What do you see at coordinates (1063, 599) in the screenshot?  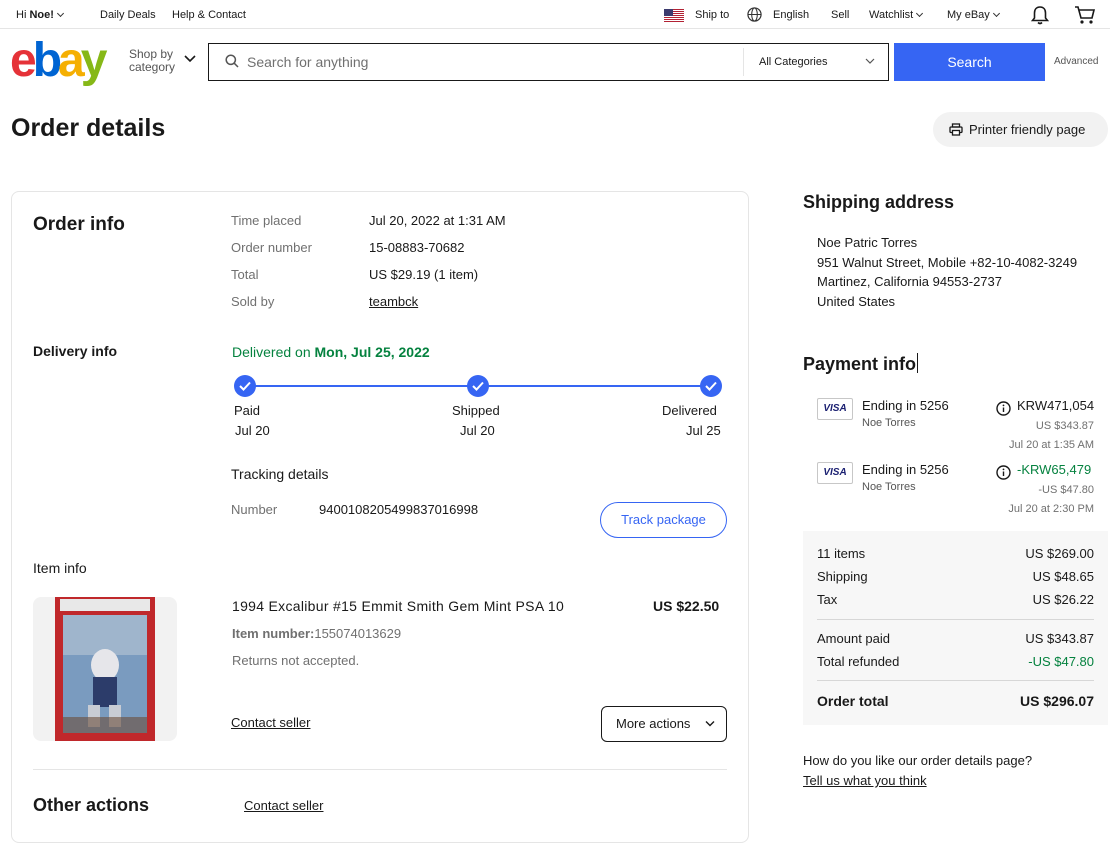 I see `tax-value: US $26.22` at bounding box center [1063, 599].